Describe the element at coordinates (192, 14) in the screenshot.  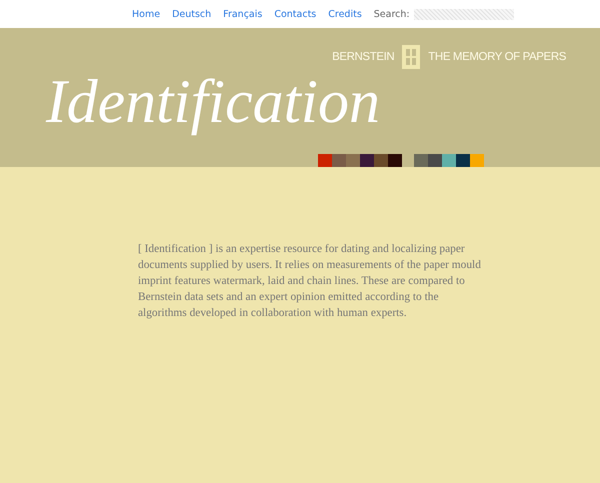
I see `nav-link: Deutsch` at that location.